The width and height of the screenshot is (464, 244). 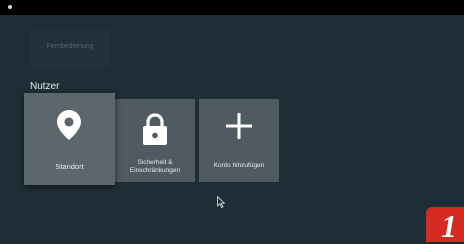 I want to click on location-tile: Standort, so click(x=69, y=139).